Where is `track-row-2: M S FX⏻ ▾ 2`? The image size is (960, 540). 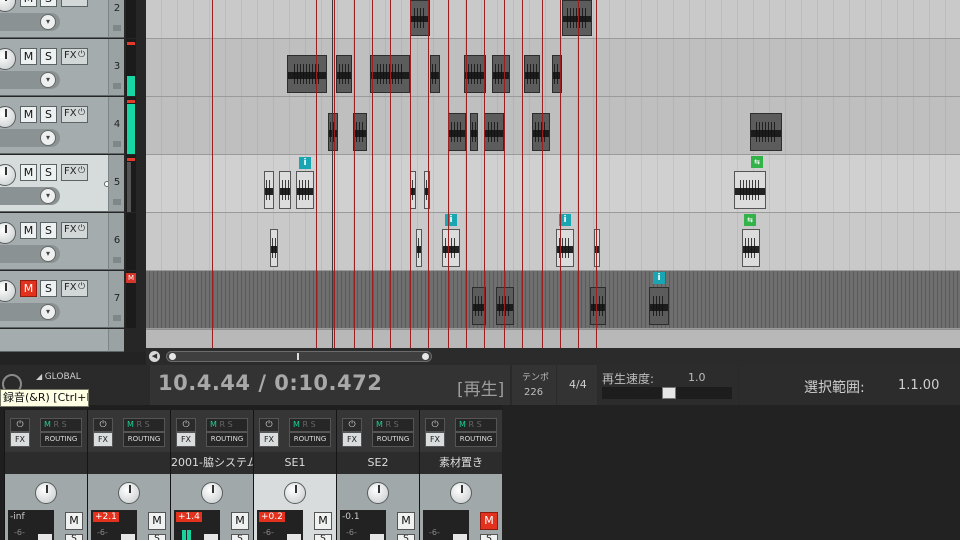 track-row-2: M S FX⏻ ▾ 2 is located at coordinates (73, 19).